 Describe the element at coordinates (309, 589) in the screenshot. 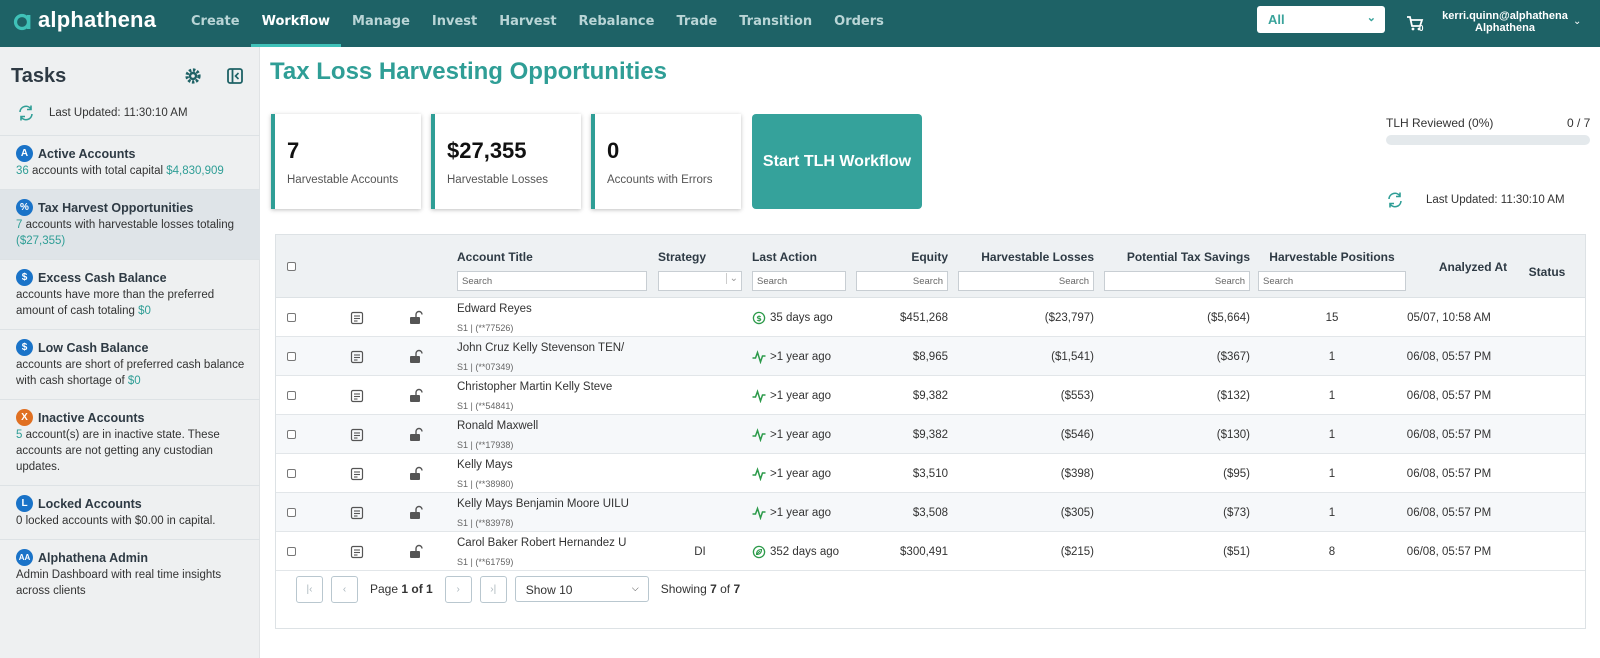

I see `first-page-button: |‹` at that location.